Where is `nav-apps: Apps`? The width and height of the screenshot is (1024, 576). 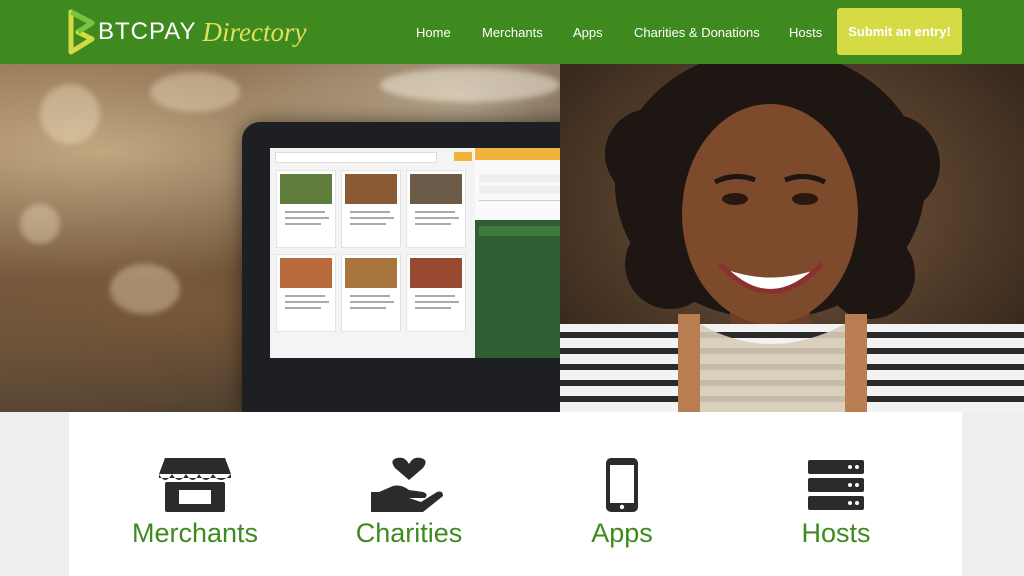
nav-apps: Apps is located at coordinates (588, 32).